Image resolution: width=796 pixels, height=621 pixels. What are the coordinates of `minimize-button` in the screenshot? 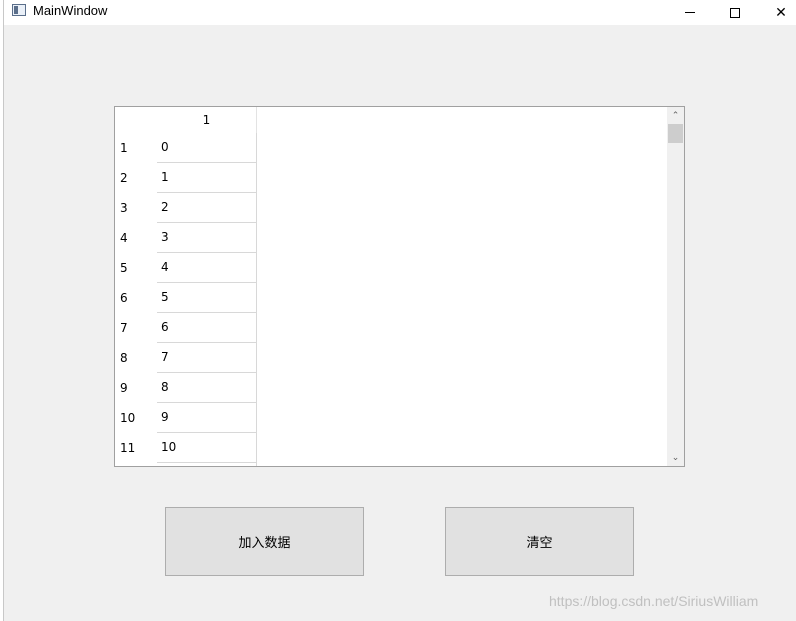 It's located at (690, 12).